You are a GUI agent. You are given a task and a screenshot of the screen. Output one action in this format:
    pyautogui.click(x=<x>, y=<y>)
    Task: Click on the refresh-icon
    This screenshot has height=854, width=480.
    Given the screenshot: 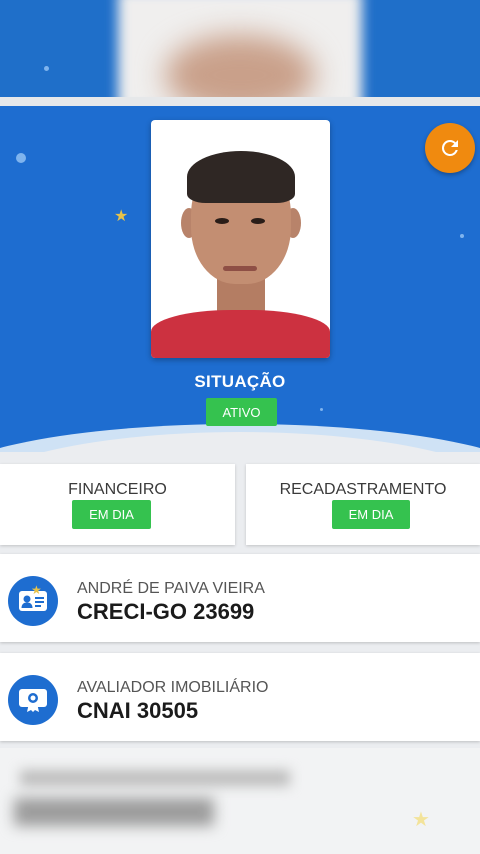 What is the action you would take?
    pyautogui.click(x=449, y=147)
    